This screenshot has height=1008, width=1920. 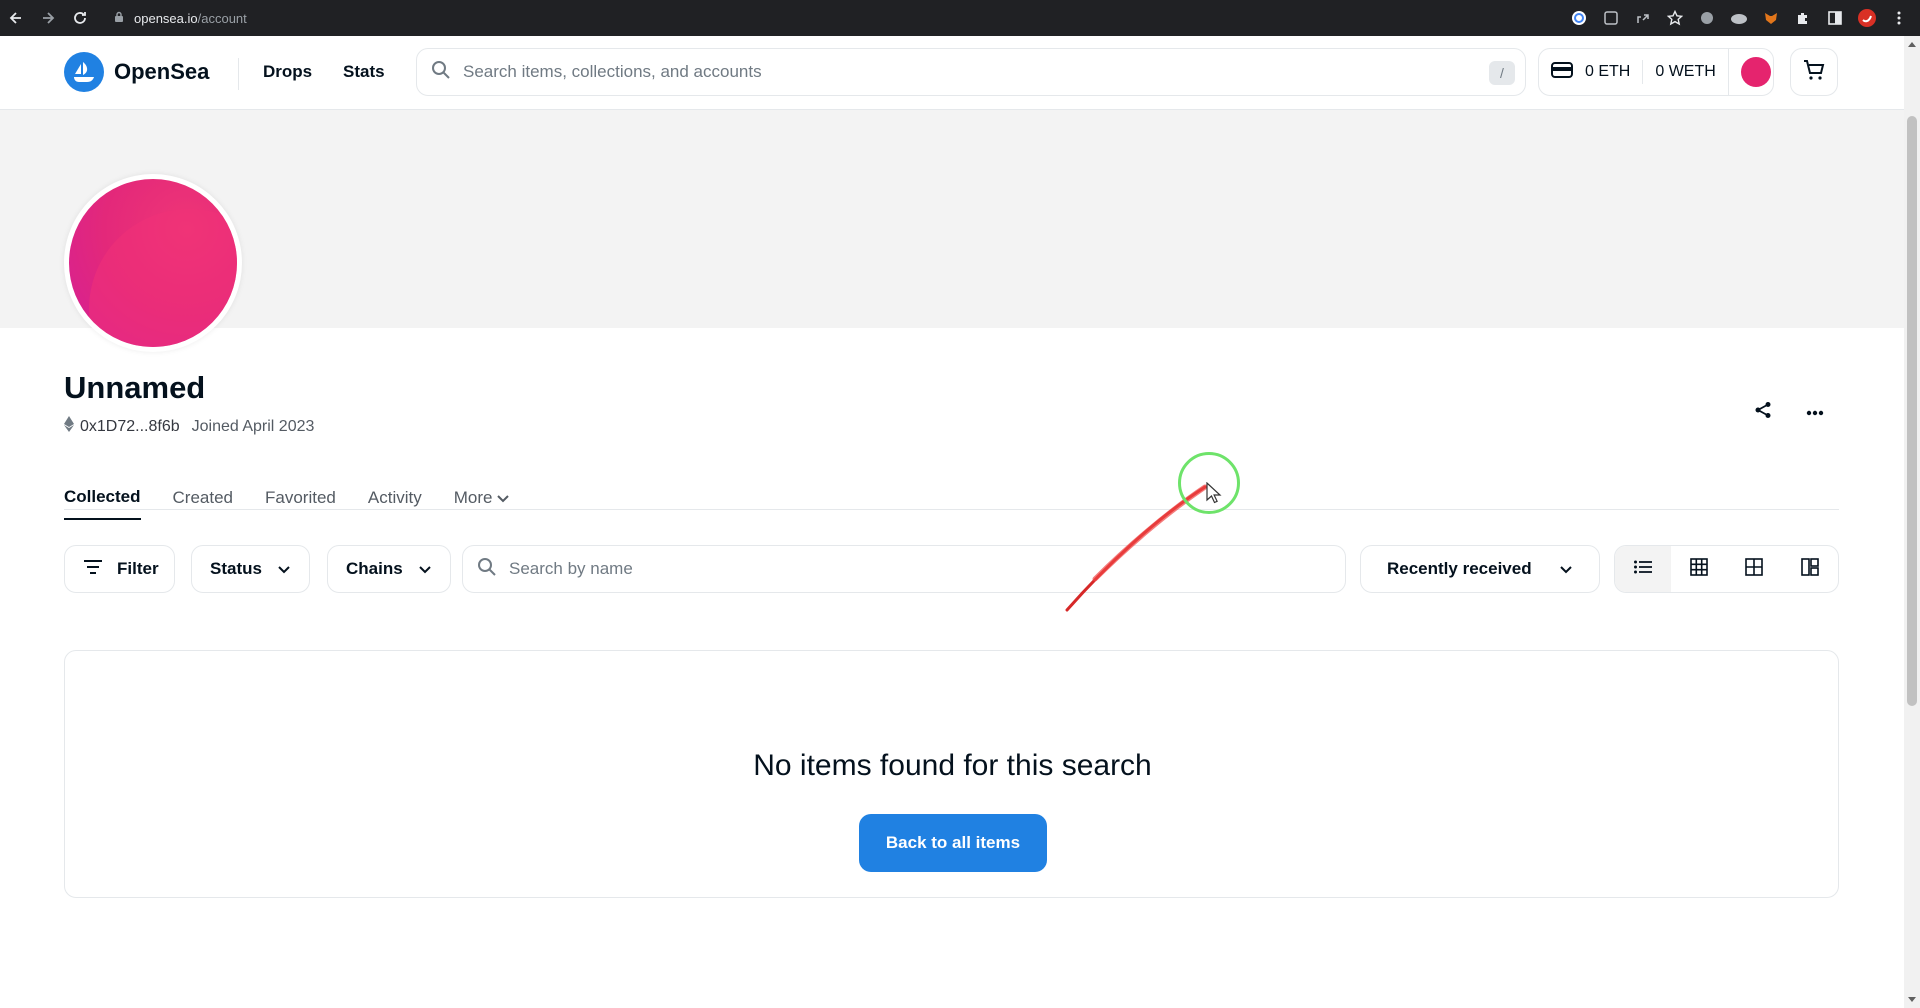 What do you see at coordinates (80, 18) in the screenshot?
I see `reload-icon` at bounding box center [80, 18].